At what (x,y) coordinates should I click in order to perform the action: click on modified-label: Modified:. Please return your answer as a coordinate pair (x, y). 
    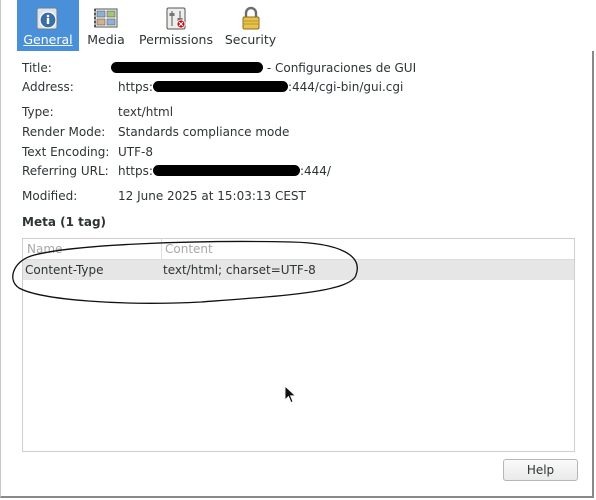
    Looking at the image, I should click on (50, 196).